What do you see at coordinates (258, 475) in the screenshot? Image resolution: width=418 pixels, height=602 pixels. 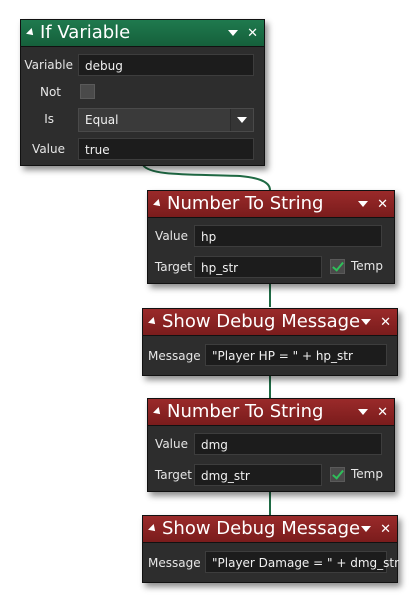 I see `target-field: dmg_str` at bounding box center [258, 475].